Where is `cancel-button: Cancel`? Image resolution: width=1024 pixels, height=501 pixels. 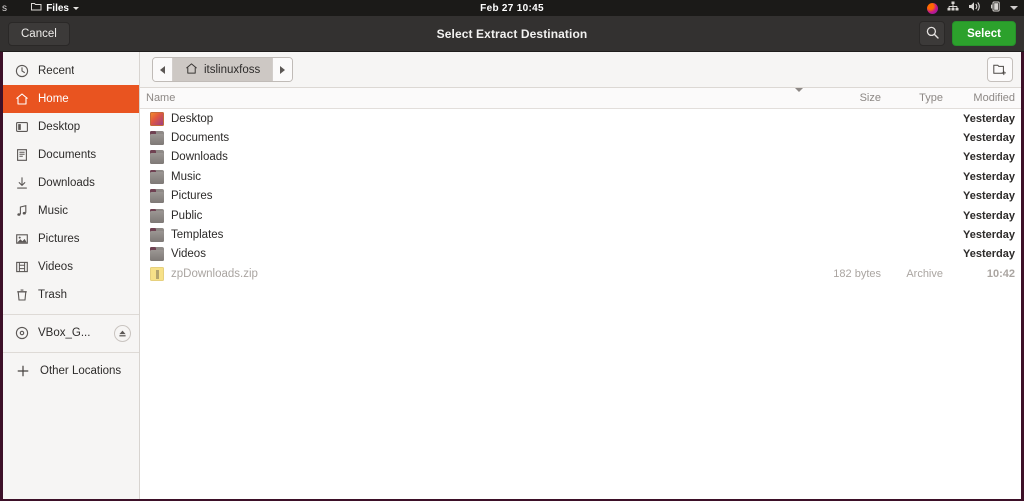
cancel-button: Cancel is located at coordinates (39, 33).